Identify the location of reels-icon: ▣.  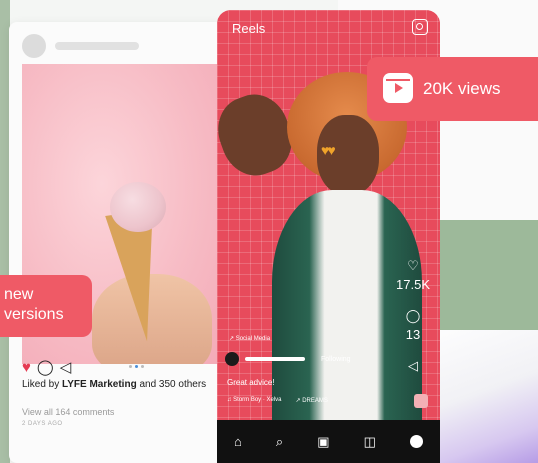
(323, 442).